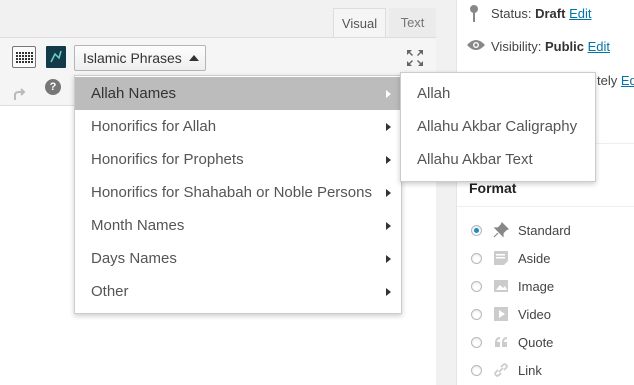  What do you see at coordinates (501, 258) in the screenshot?
I see `aside-icon` at bounding box center [501, 258].